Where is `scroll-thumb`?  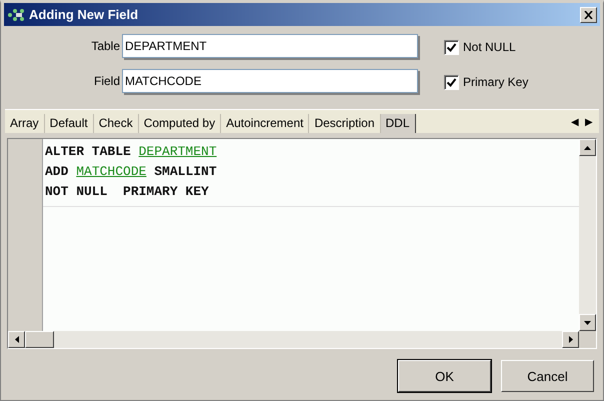 scroll-thumb is located at coordinates (39, 339).